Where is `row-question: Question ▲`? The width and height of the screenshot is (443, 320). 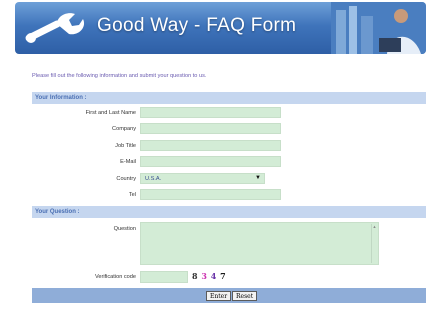
row-question: Question ▲ is located at coordinates (229, 244).